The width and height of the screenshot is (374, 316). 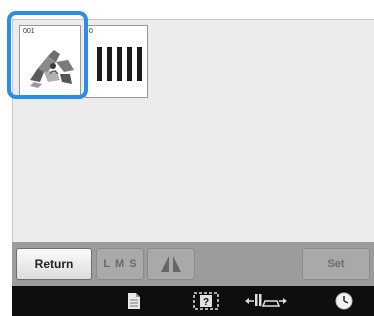 I want to click on return-button: Return, so click(x=54, y=264).